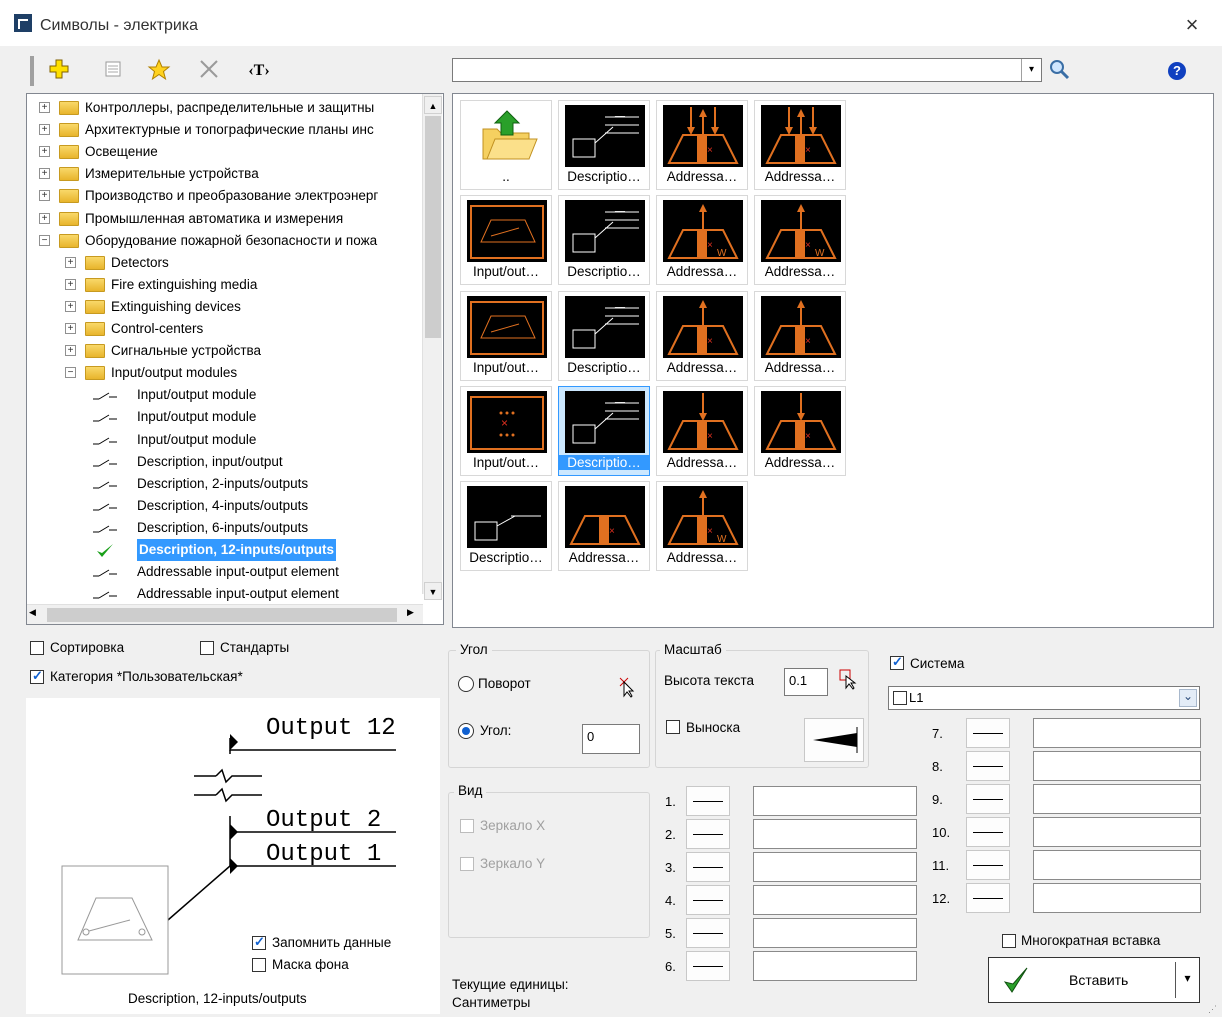 The width and height of the screenshot is (1222, 1017). Describe the element at coordinates (37, 648) in the screenshot. I see `sort-checkbox` at that location.